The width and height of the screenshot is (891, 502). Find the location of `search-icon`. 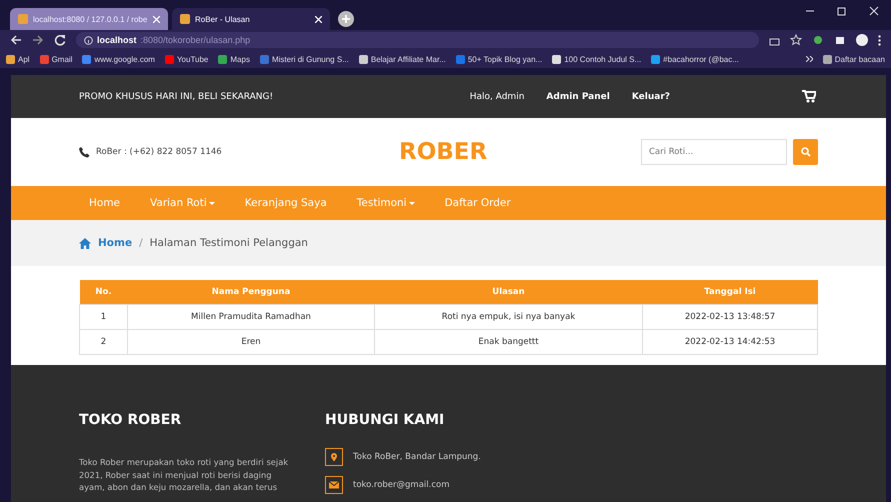

search-icon is located at coordinates (805, 152).